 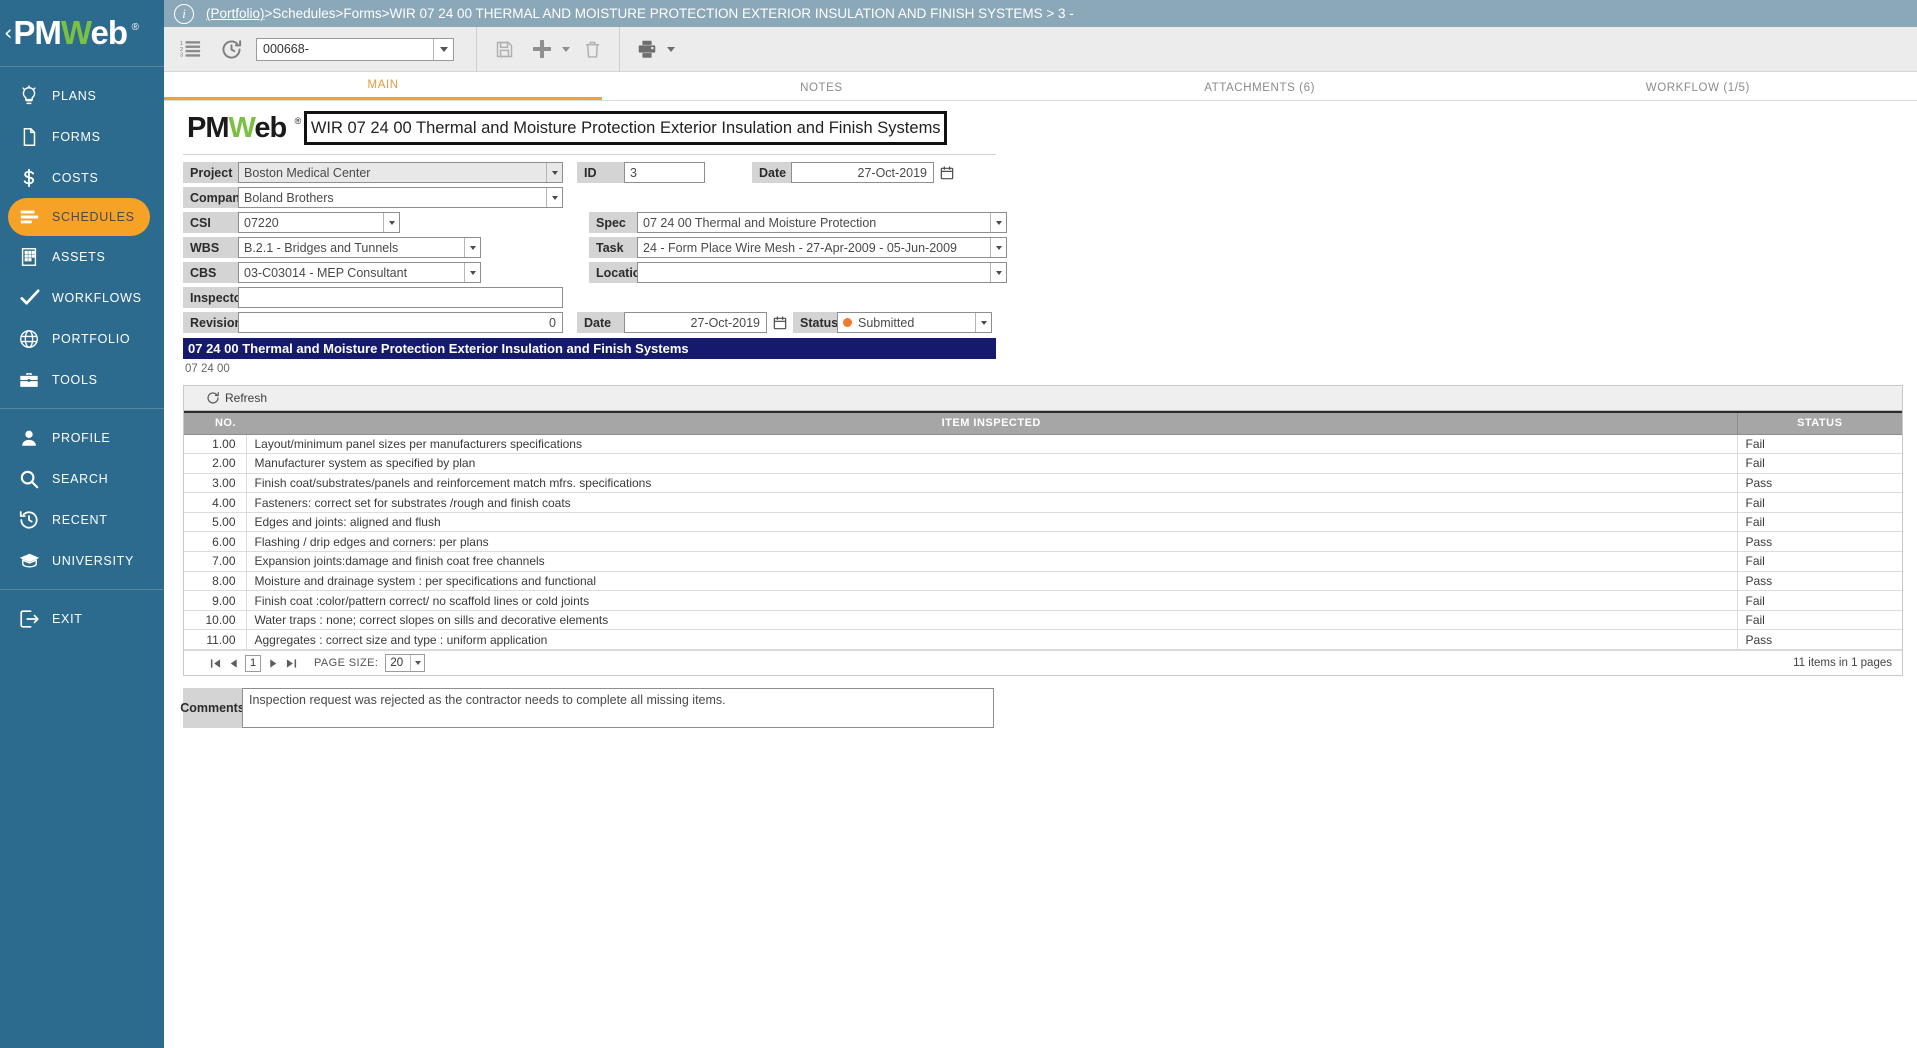 What do you see at coordinates (1260, 91) in the screenshot?
I see `tab-attachments: ATTACHMENTS (6)` at bounding box center [1260, 91].